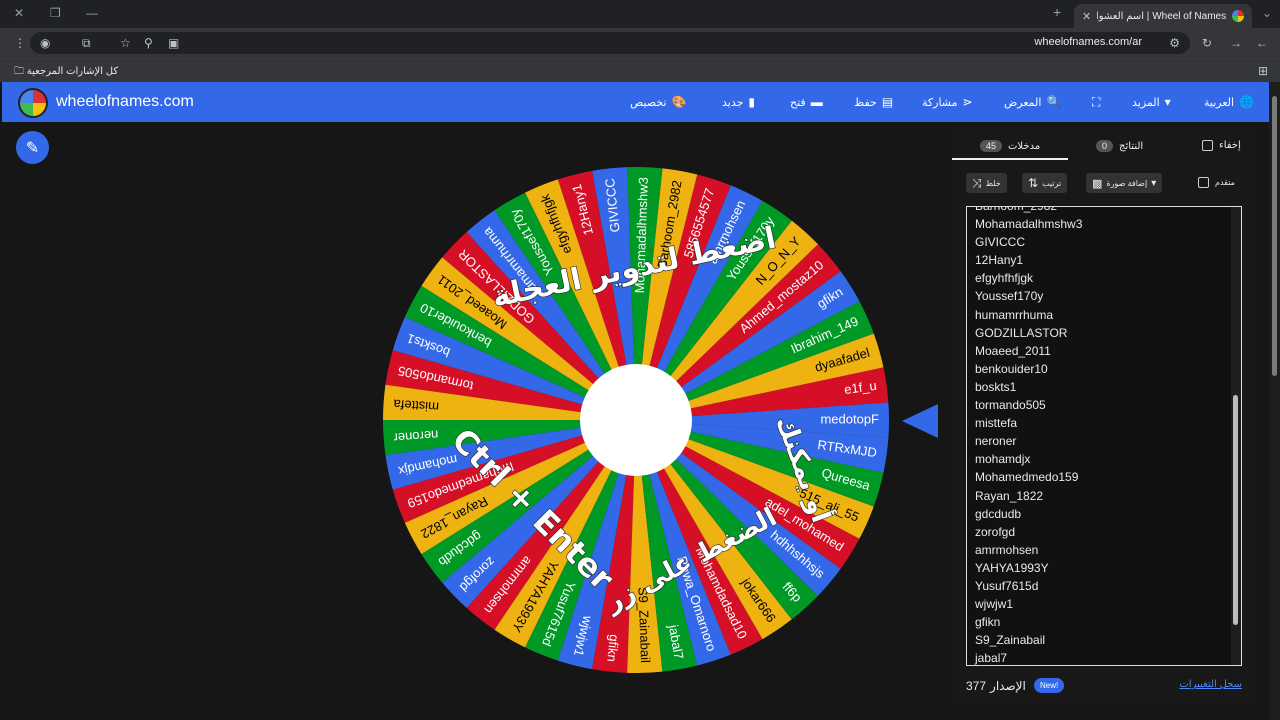  Describe the element at coordinates (55, 13) in the screenshot. I see `restore-window-icon: ❐` at that location.